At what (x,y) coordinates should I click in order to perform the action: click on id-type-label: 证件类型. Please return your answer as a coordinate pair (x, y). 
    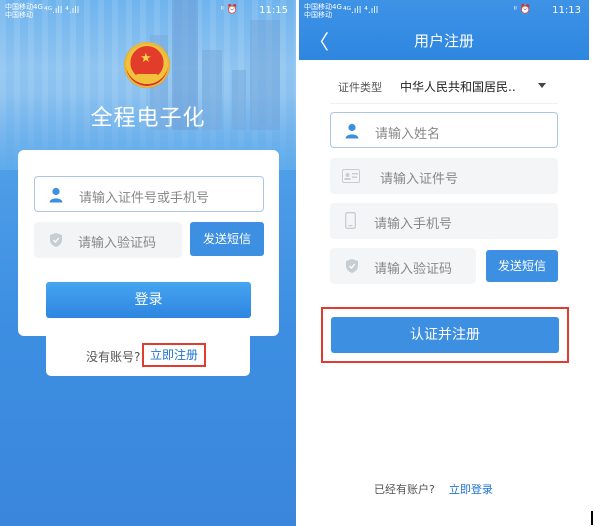
    Looking at the image, I should click on (360, 87).